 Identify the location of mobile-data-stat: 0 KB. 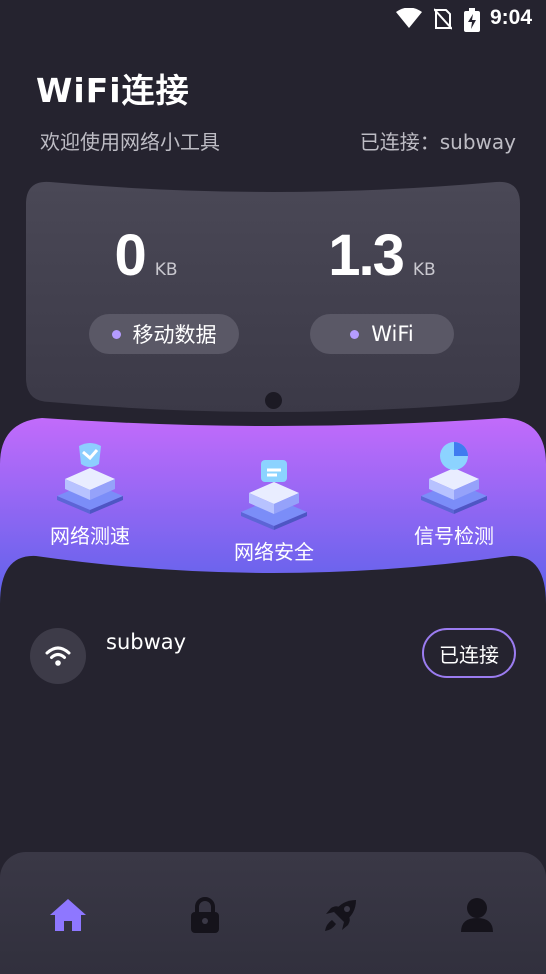
(146, 255).